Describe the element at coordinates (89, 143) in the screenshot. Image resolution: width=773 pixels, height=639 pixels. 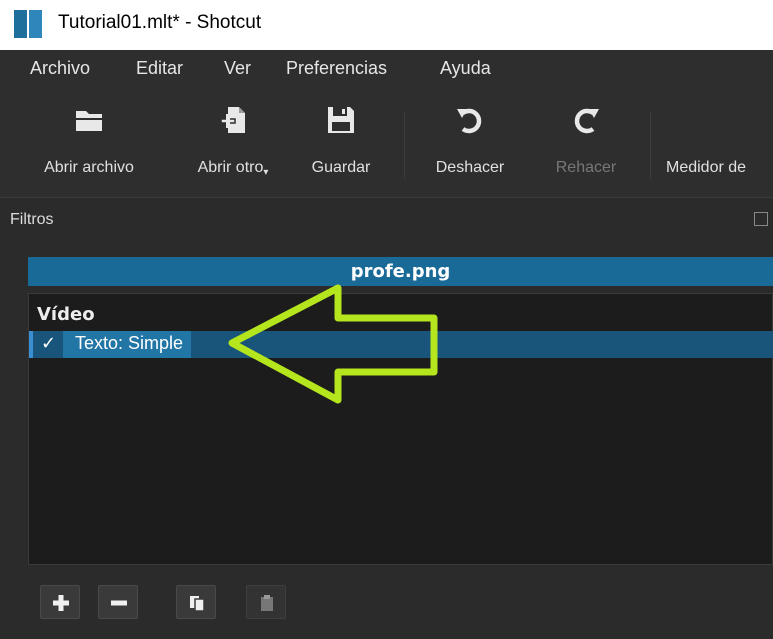
I see `open-file-button: Abrir archivo` at that location.